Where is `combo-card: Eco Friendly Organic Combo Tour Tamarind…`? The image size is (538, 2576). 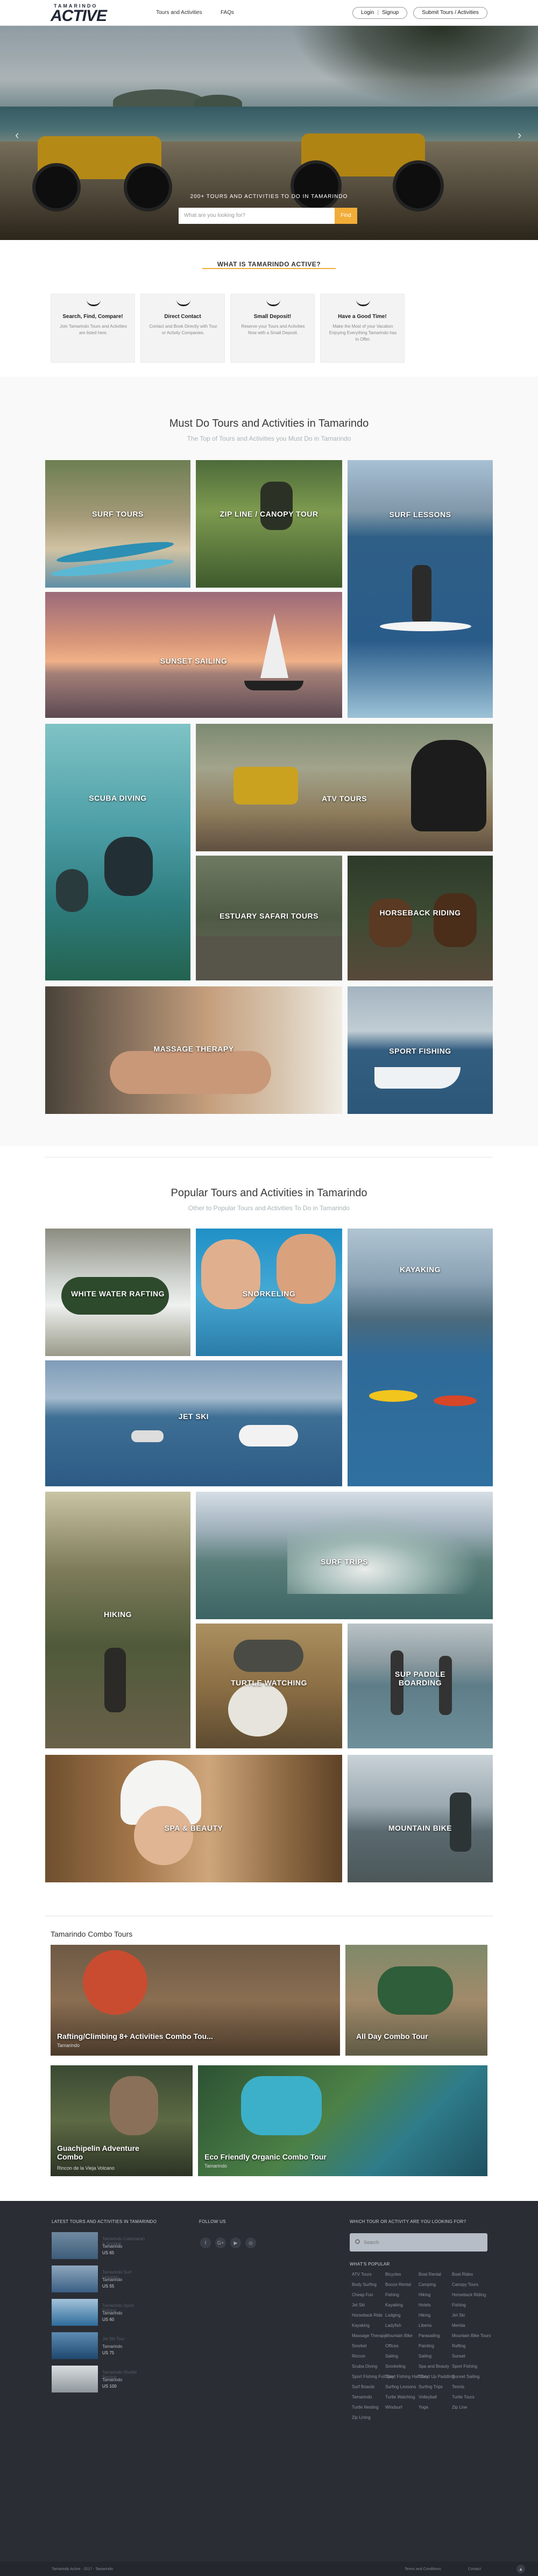 combo-card: Eco Friendly Organic Combo Tour Tamarind… is located at coordinates (343, 2120).